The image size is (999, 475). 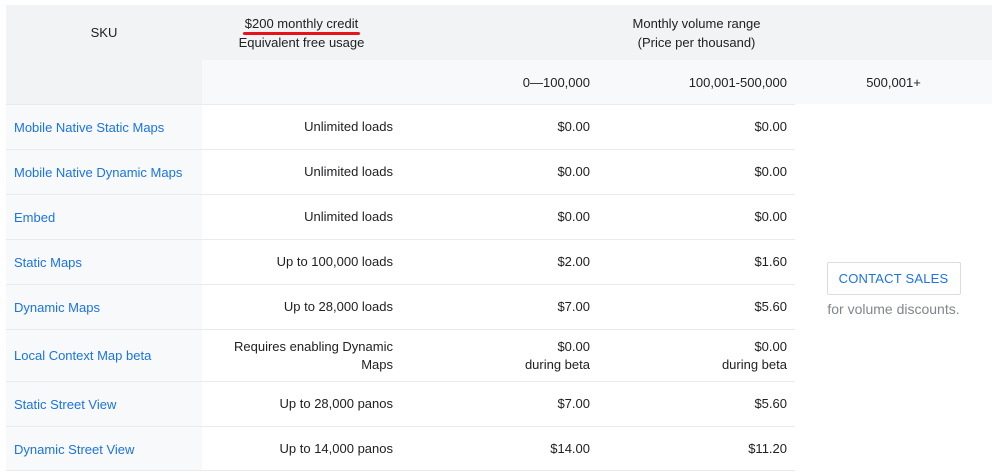 What do you see at coordinates (57, 307) in the screenshot?
I see `sku-link: Dynamic Maps` at bounding box center [57, 307].